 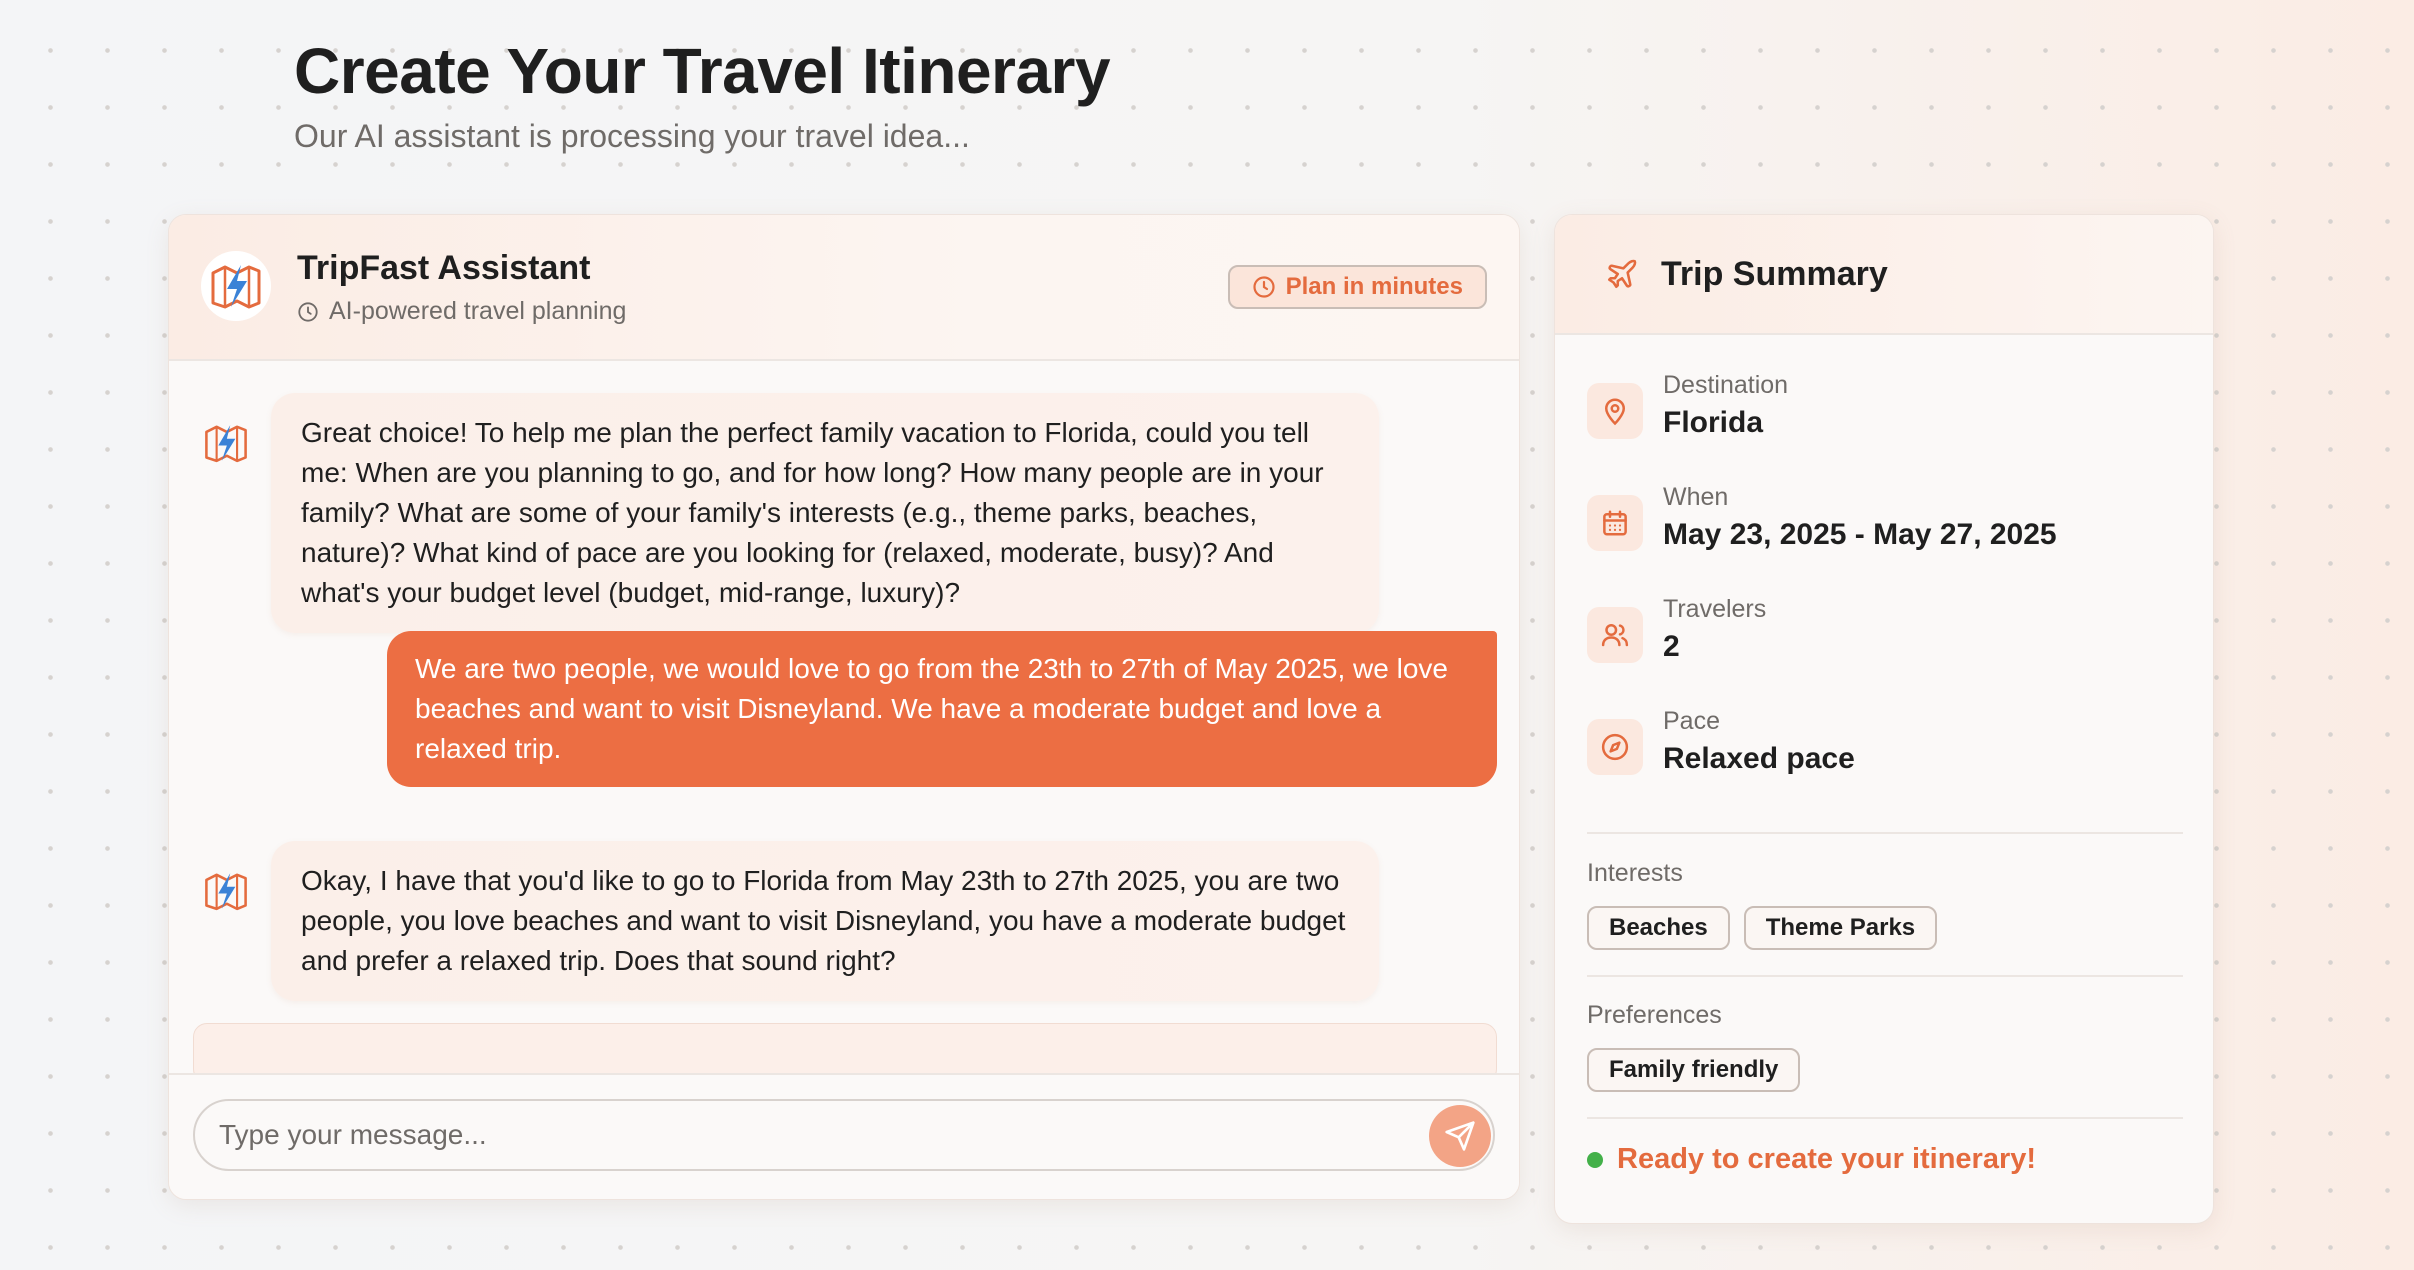 I want to click on interests-chips: Beaches Theme Parks, so click(x=1762, y=928).